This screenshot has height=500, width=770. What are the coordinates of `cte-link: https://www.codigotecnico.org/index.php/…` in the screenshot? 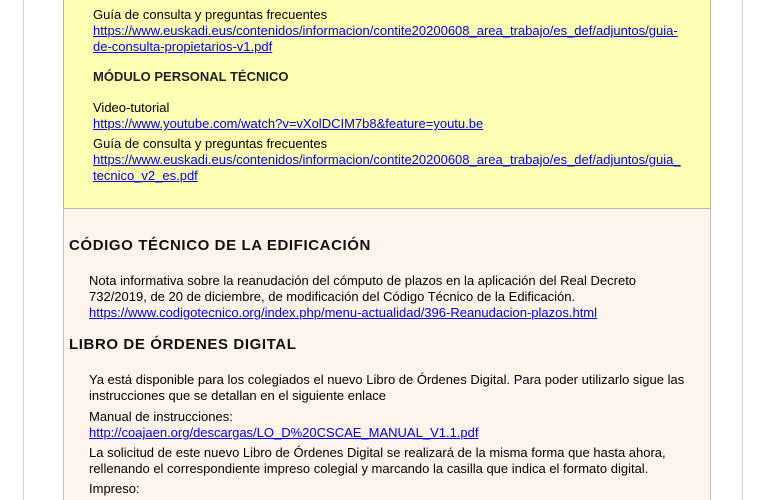 It's located at (343, 313).